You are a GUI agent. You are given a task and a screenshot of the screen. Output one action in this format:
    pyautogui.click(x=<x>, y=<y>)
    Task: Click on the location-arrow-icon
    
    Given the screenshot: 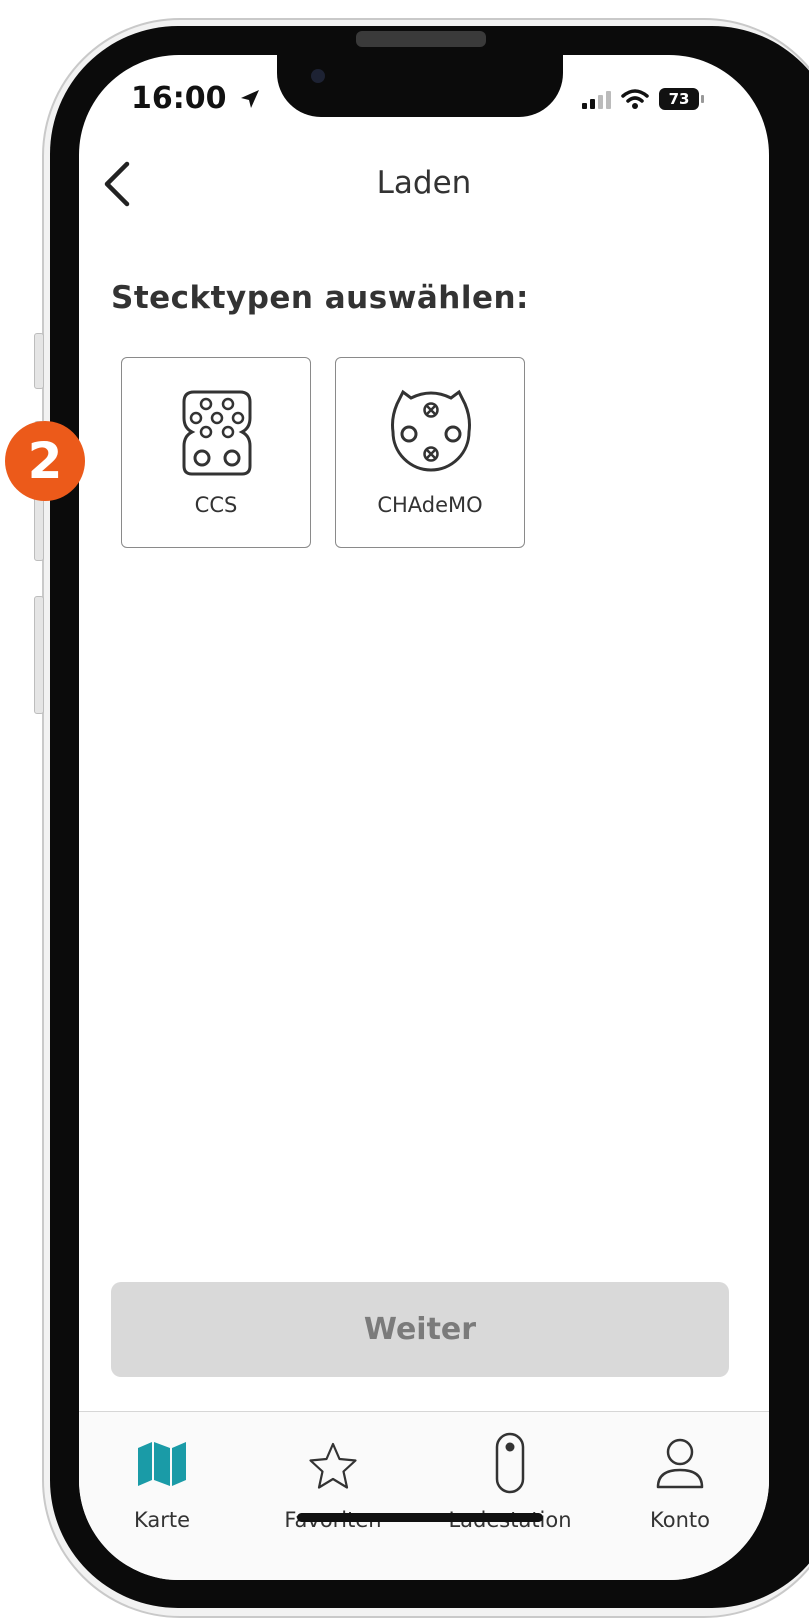 What is the action you would take?
    pyautogui.click(x=249, y=99)
    